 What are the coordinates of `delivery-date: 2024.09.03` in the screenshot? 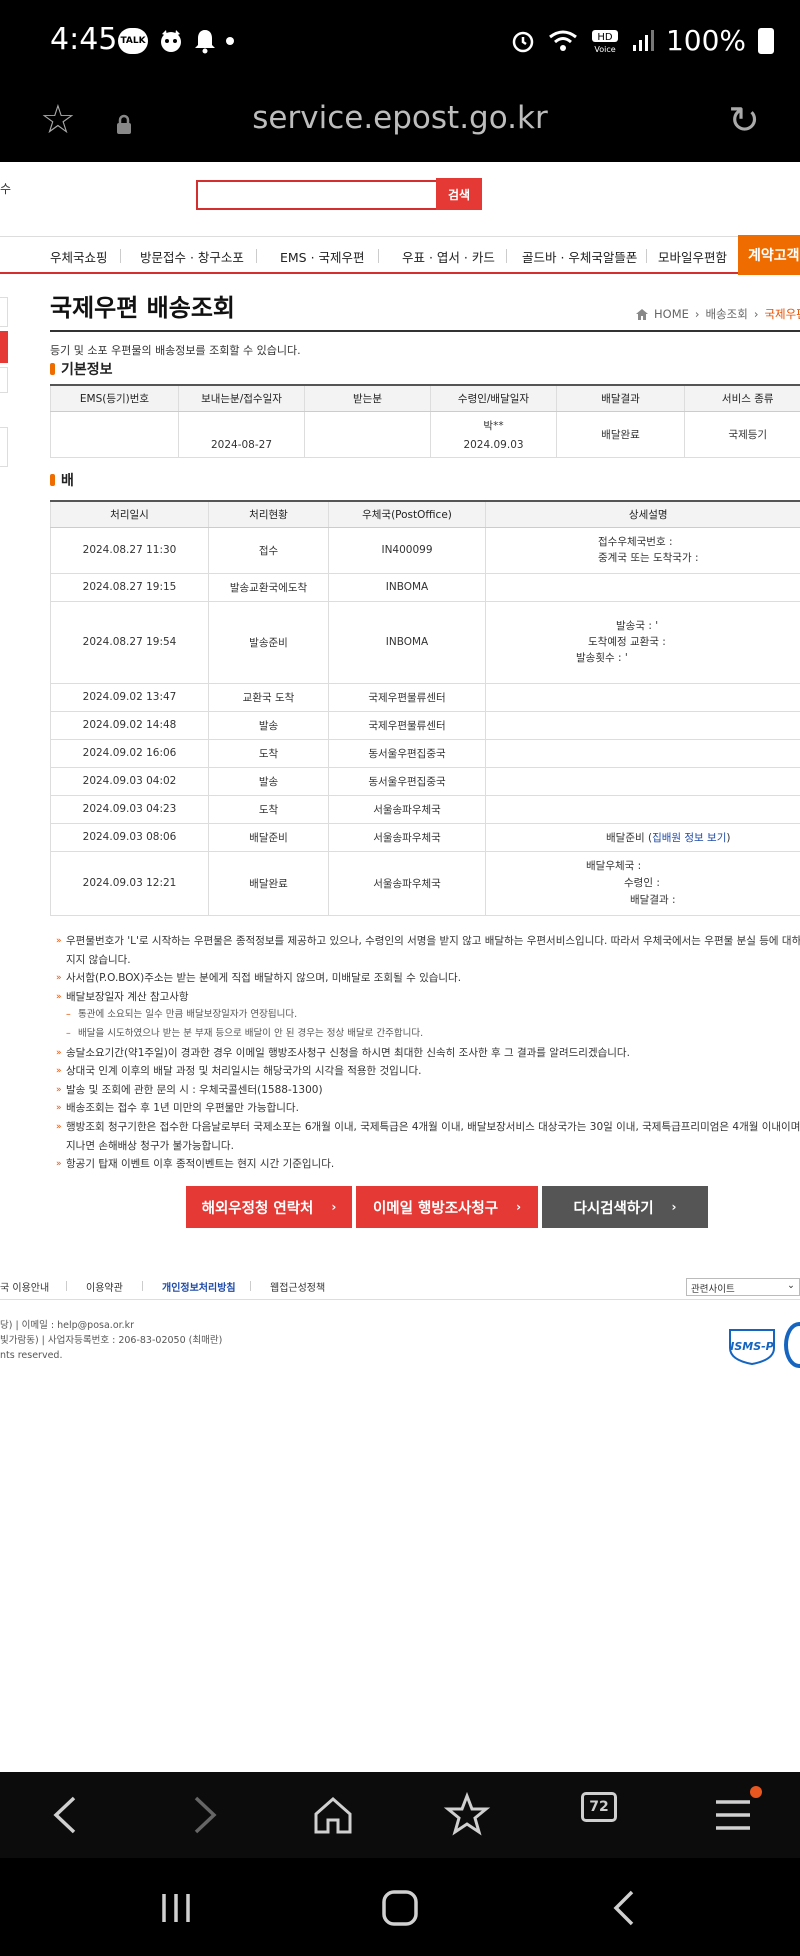 It's located at (493, 444).